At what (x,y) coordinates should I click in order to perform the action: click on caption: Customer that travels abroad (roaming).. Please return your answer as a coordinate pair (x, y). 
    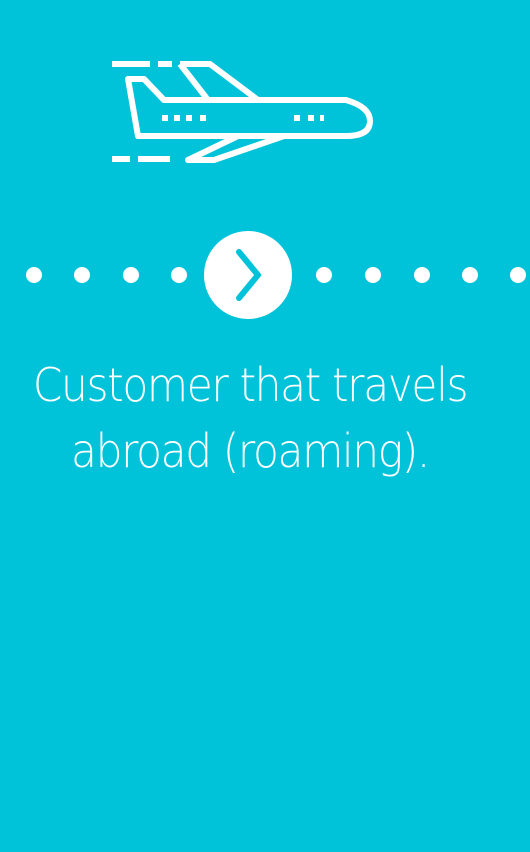
    Looking at the image, I should click on (250, 418).